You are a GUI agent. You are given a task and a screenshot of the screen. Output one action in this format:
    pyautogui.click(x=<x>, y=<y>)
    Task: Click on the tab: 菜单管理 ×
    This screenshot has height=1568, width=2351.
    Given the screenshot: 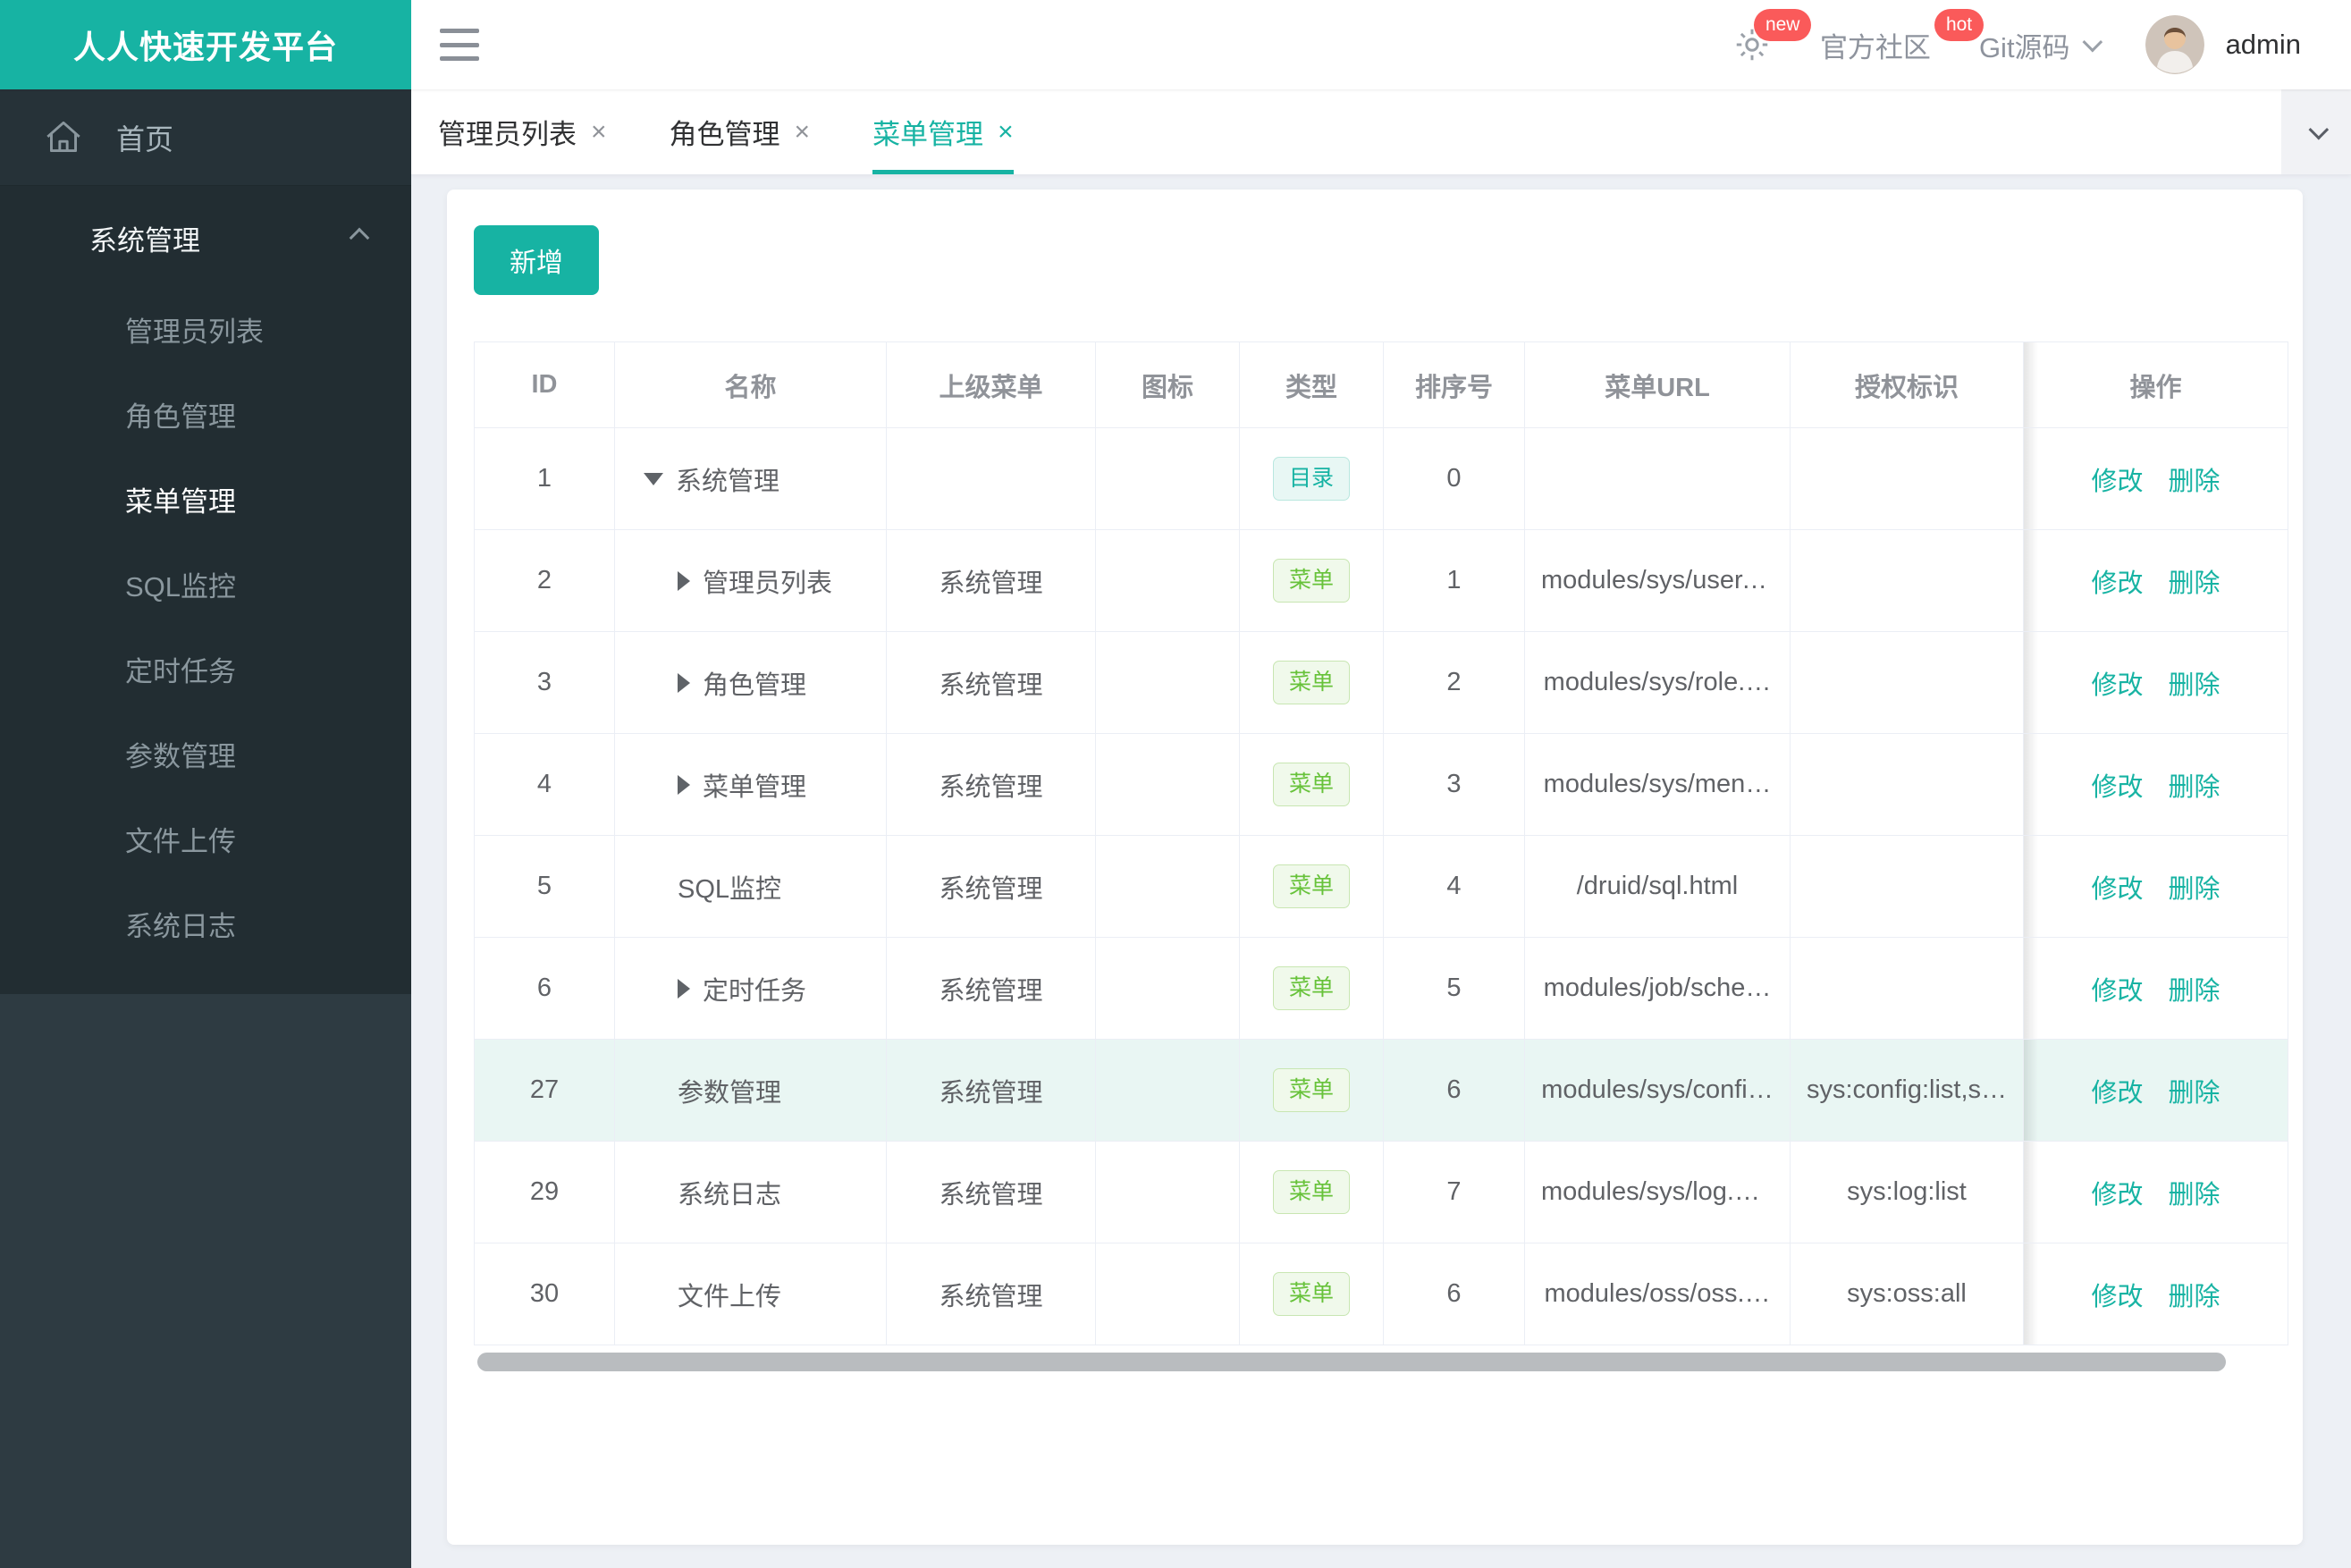 What is the action you would take?
    pyautogui.click(x=943, y=131)
    